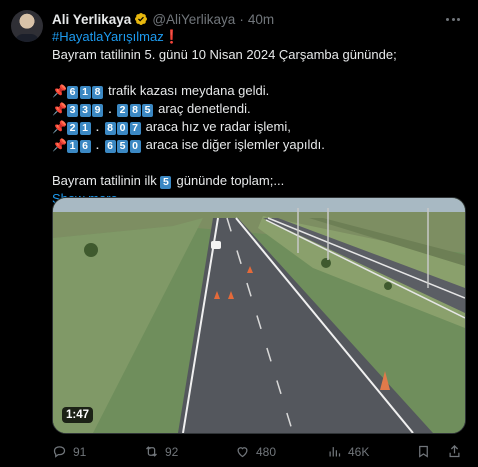 The height and width of the screenshot is (467, 478). Describe the element at coordinates (242, 452) in the screenshot. I see `heart-icon` at that location.